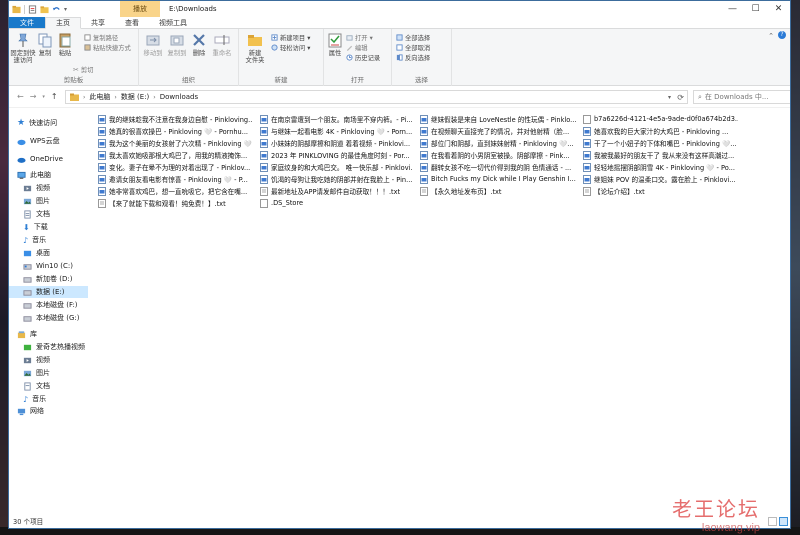  What do you see at coordinates (771, 36) in the screenshot?
I see `ribbon-collapse-icon: ⌃` at bounding box center [771, 36].